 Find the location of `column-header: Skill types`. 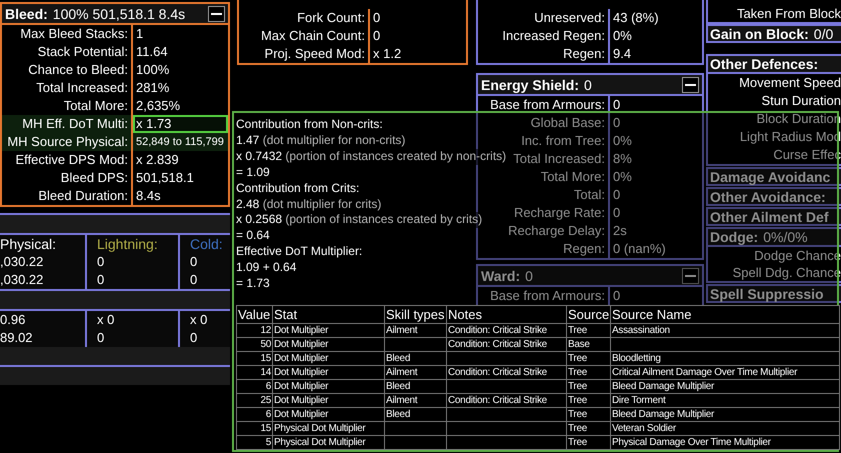

column-header: Skill types is located at coordinates (415, 315).